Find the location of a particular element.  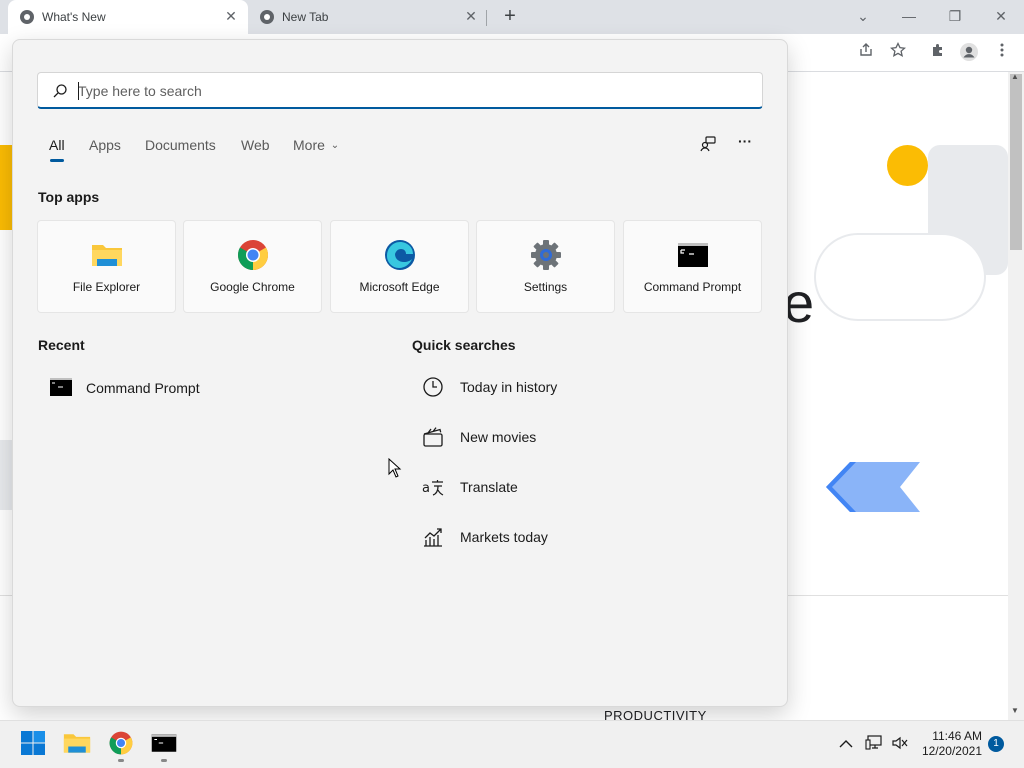

taskbar-file-explorer is located at coordinates (77, 743).